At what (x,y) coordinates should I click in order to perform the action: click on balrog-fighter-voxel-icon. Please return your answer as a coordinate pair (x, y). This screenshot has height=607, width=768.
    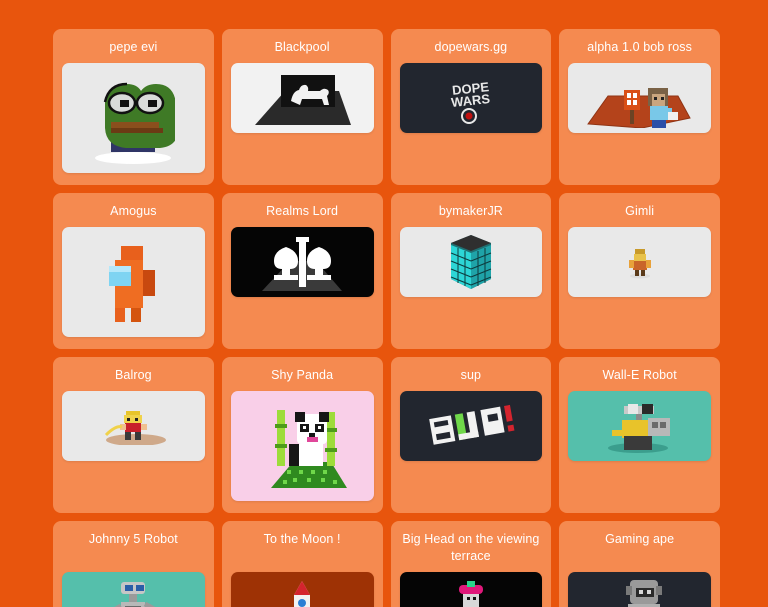
    Looking at the image, I should click on (133, 426).